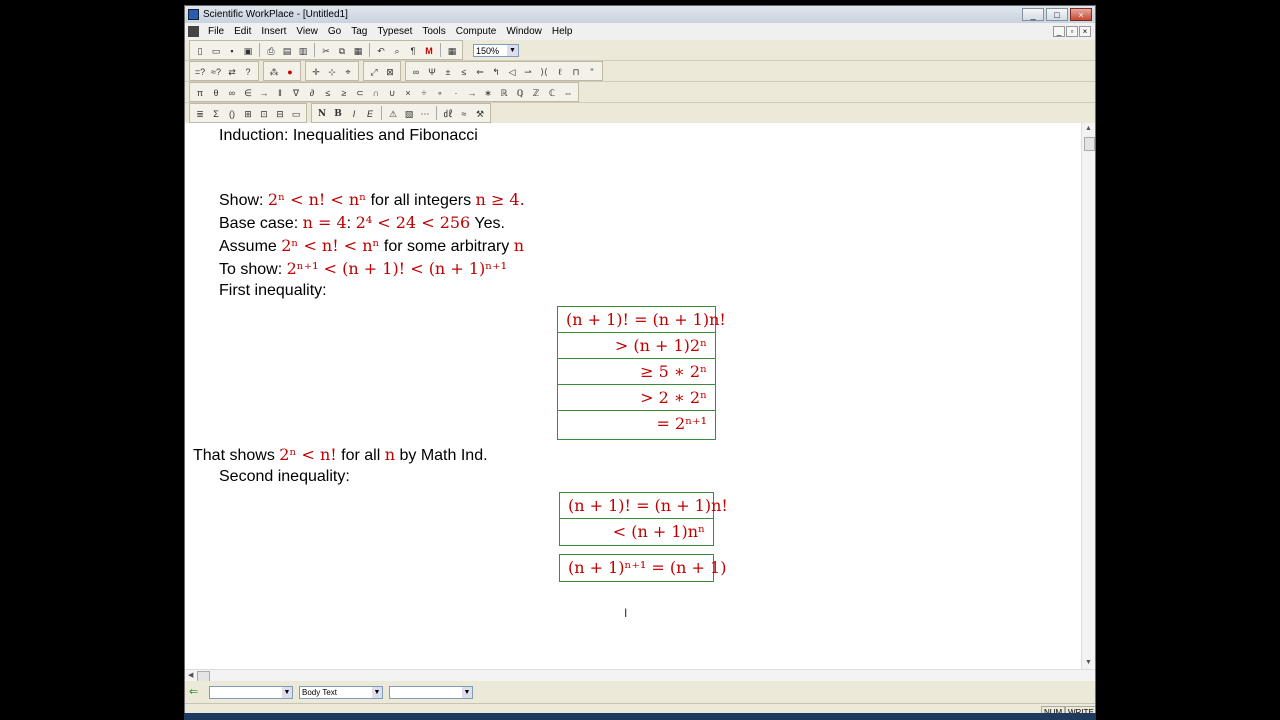 Image resolution: width=1280 pixels, height=720 pixels. Describe the element at coordinates (464, 71) in the screenshot. I see `subscript-icon: ≤` at that location.